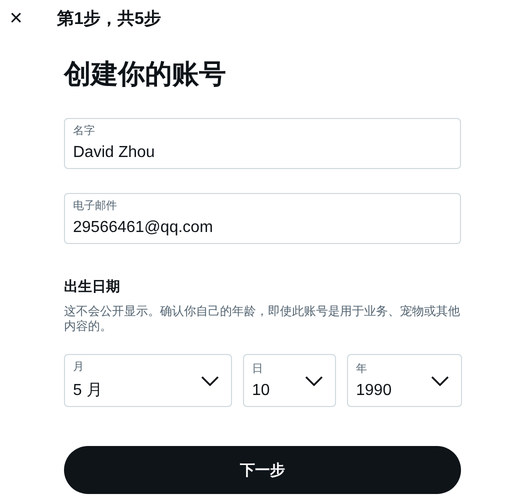  I want to click on description-text: 这不会公开显示。确认你自己的年龄，即使此账号是用于业务、宠物或其他内容的。, so click(262, 319).